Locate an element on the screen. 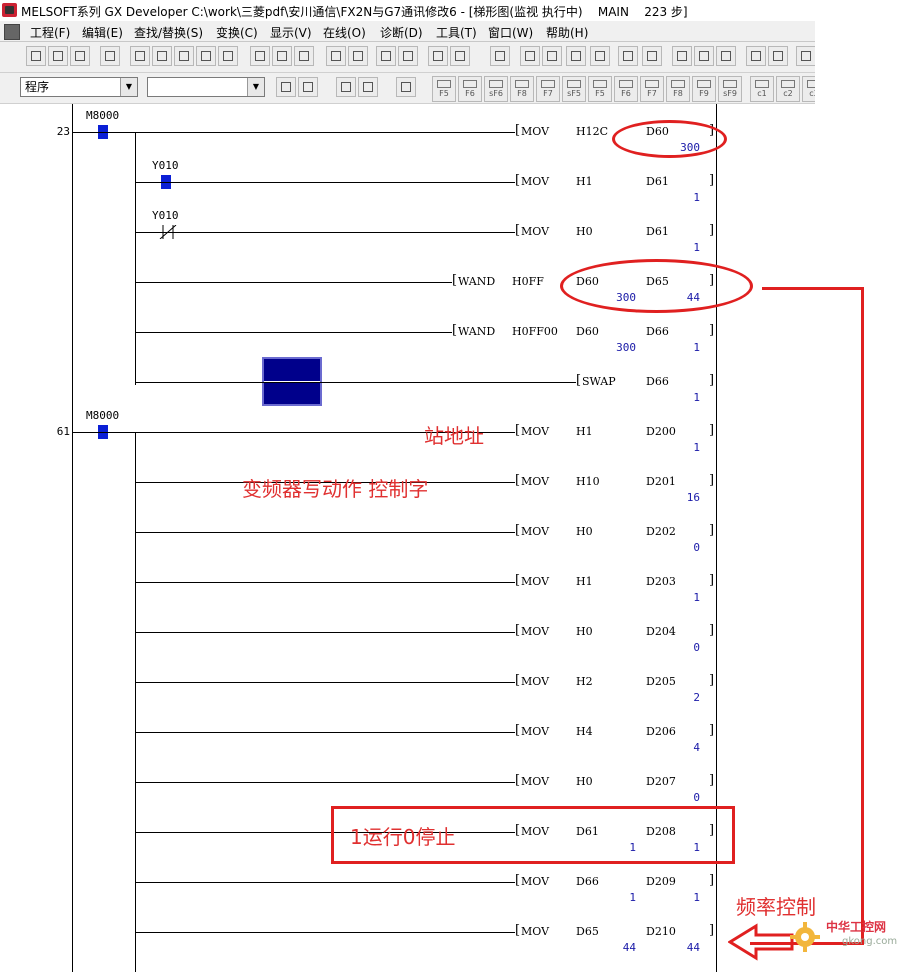 The height and width of the screenshot is (972, 918). new-file-icon is located at coordinates (36, 56).